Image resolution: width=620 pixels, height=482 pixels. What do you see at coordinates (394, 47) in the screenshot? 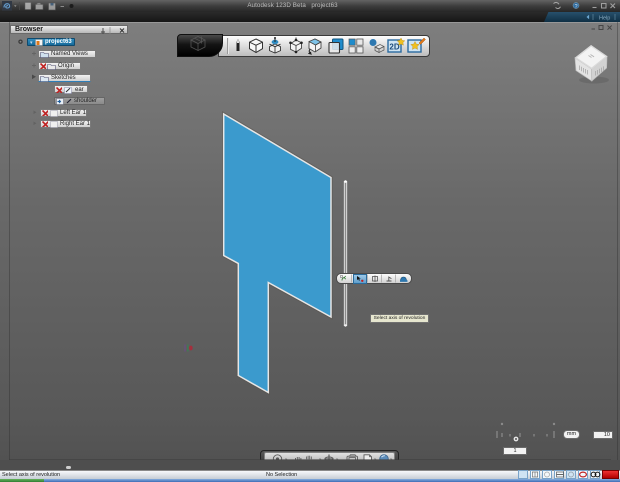
I see `svg-text: 2D` at bounding box center [394, 47].